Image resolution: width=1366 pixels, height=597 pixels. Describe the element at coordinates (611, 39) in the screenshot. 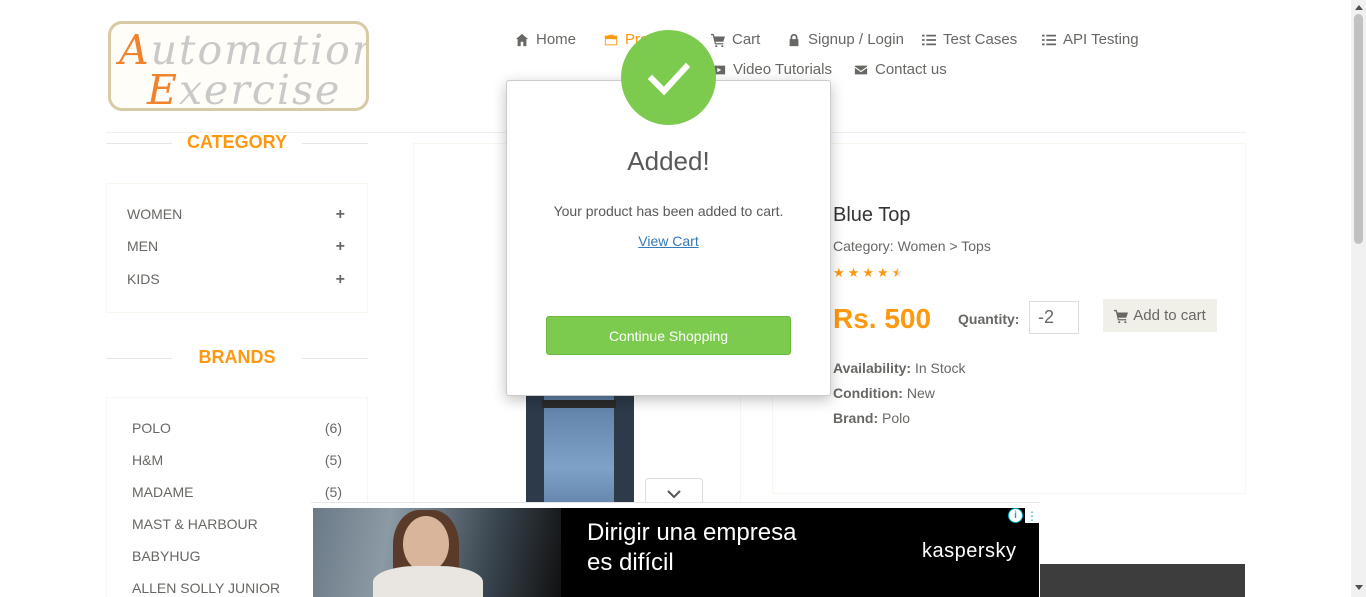

I see `briefcase-icon` at that location.